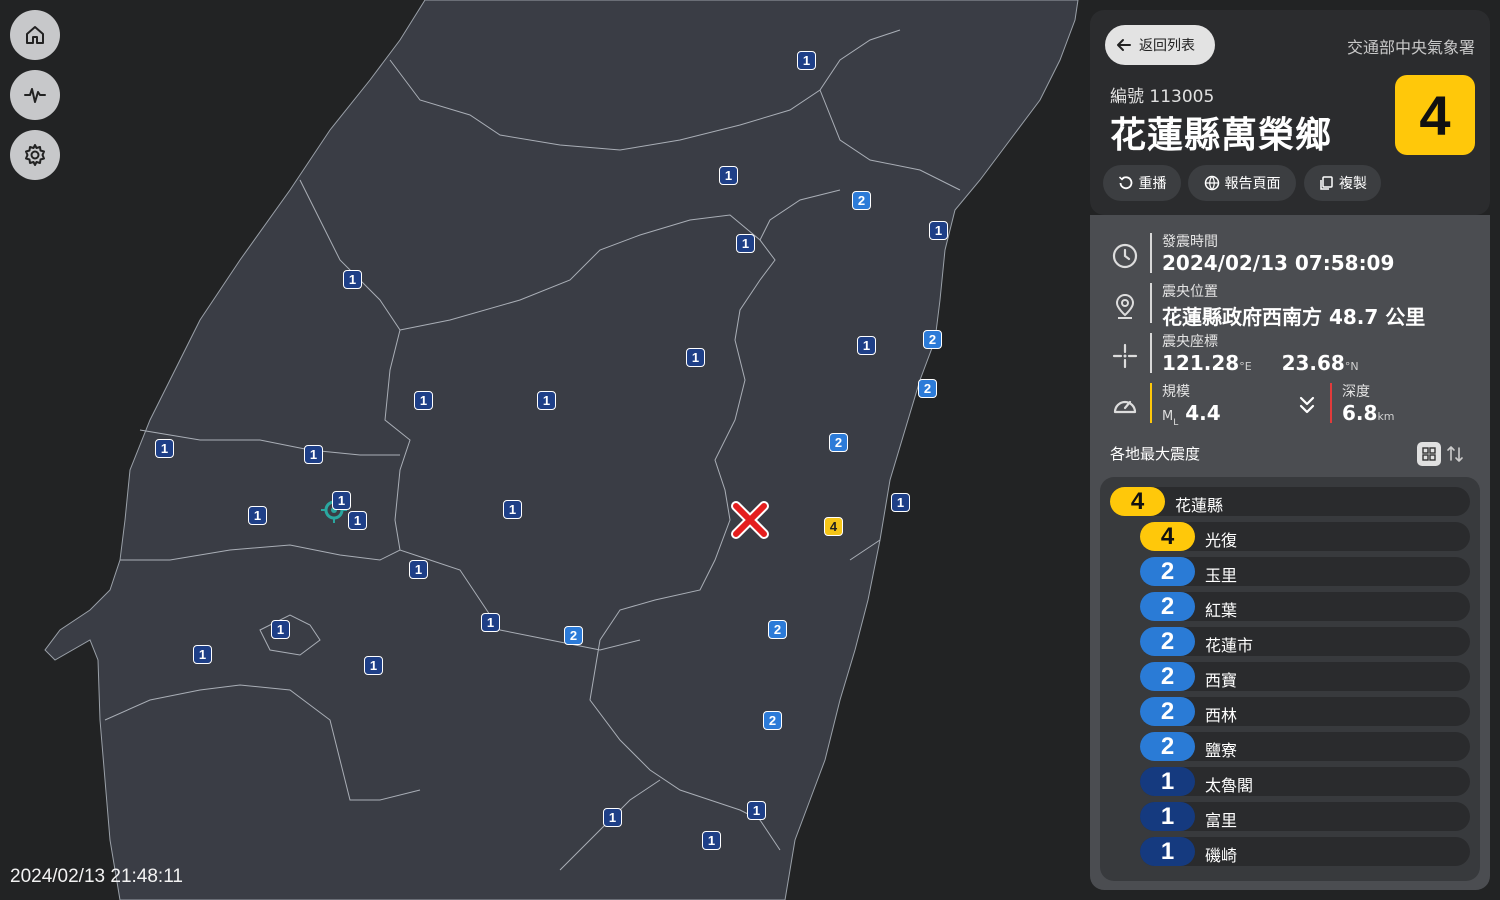 The height and width of the screenshot is (900, 1500). I want to click on back-label: 返回列表, so click(1167, 46).